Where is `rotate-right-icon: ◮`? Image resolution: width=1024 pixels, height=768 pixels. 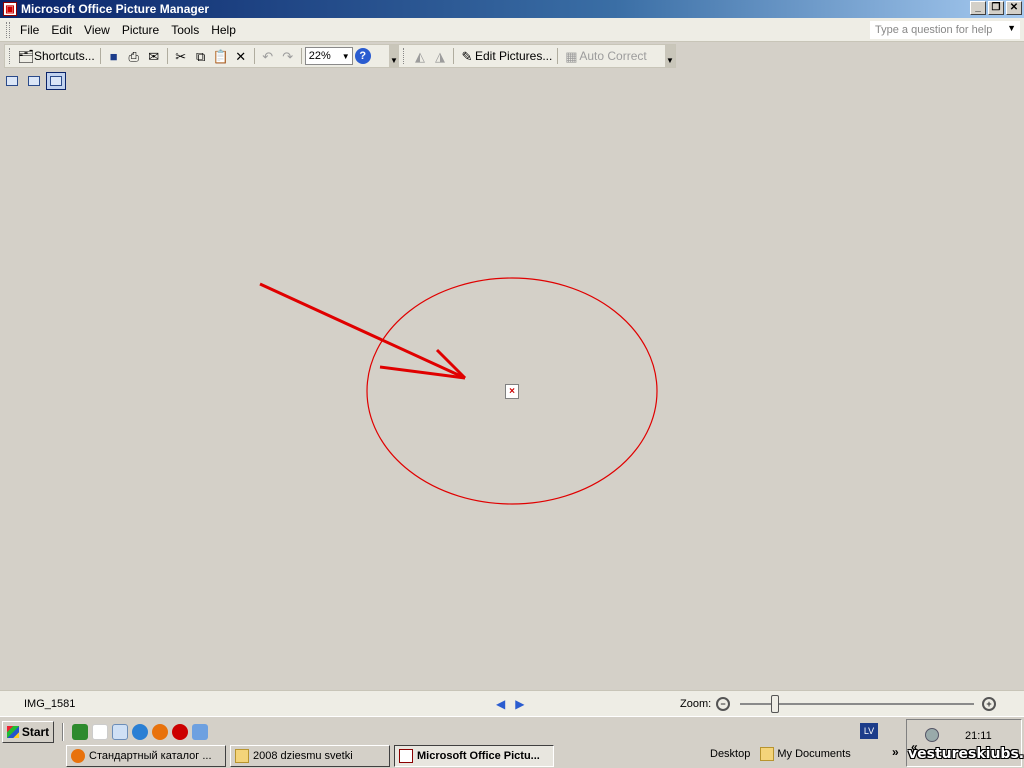 rotate-right-icon: ◮ is located at coordinates (439, 56).